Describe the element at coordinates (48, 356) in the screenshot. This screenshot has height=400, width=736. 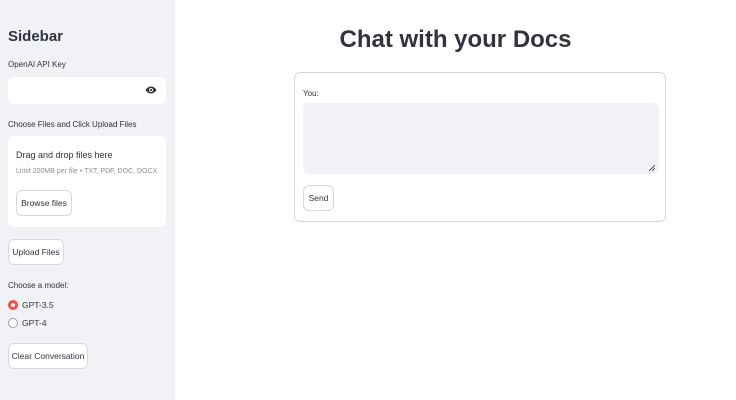
I see `clear-conversation-button: Clear Conversation` at that location.